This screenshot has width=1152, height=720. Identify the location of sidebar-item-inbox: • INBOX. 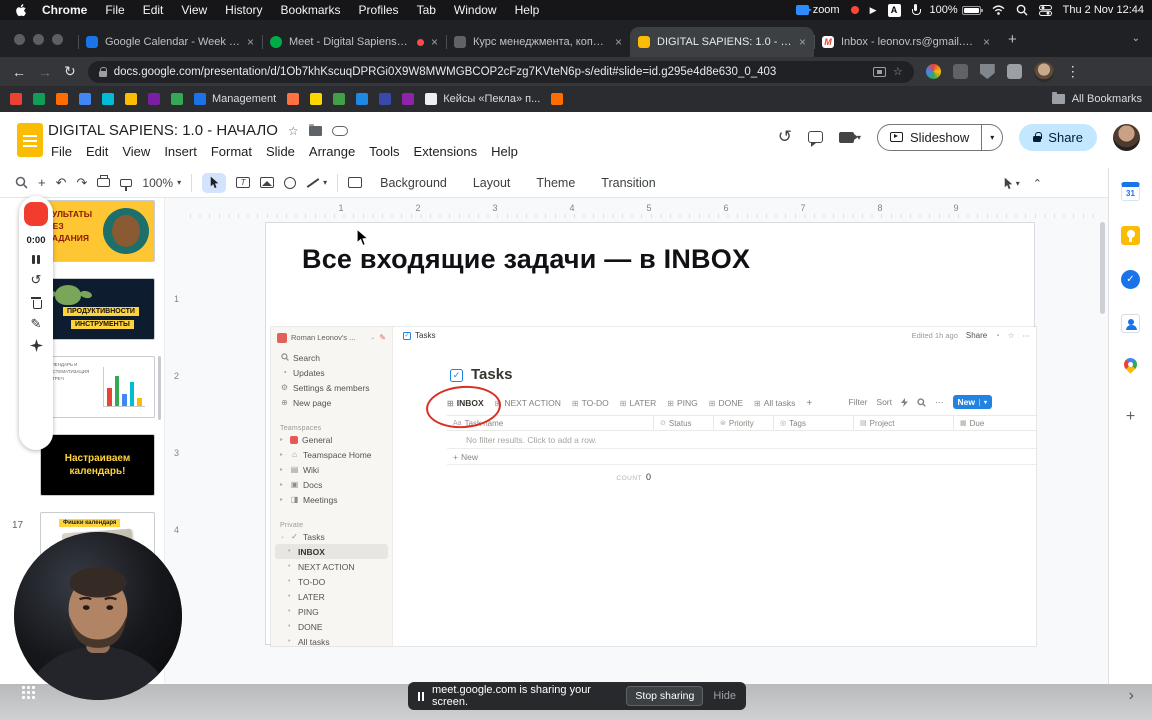
(331, 551).